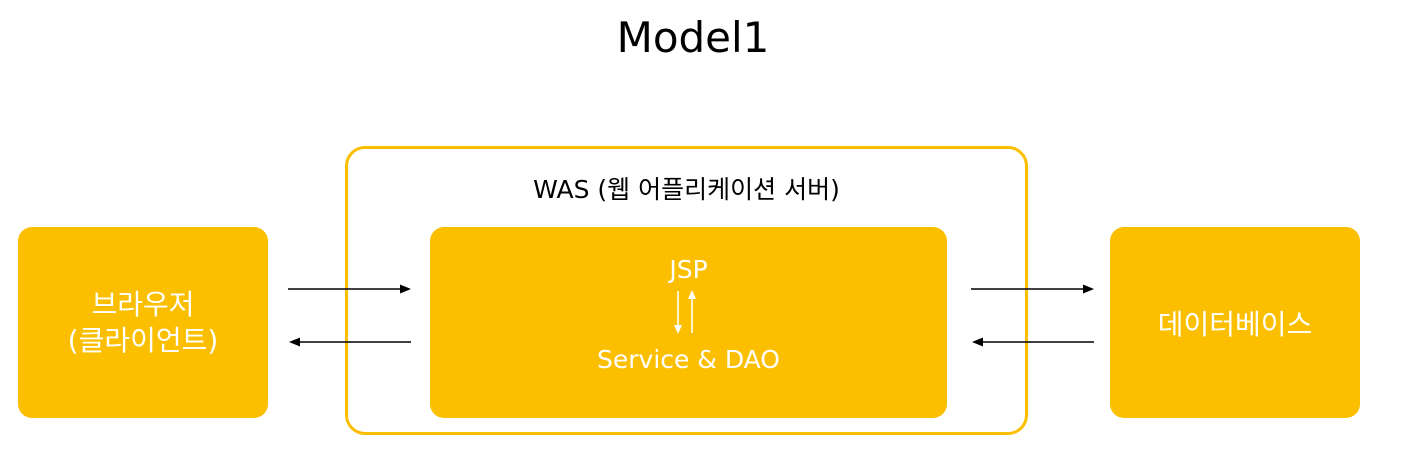  Describe the element at coordinates (688, 359) in the screenshot. I see `service-dao-label: Service & DAO` at that location.